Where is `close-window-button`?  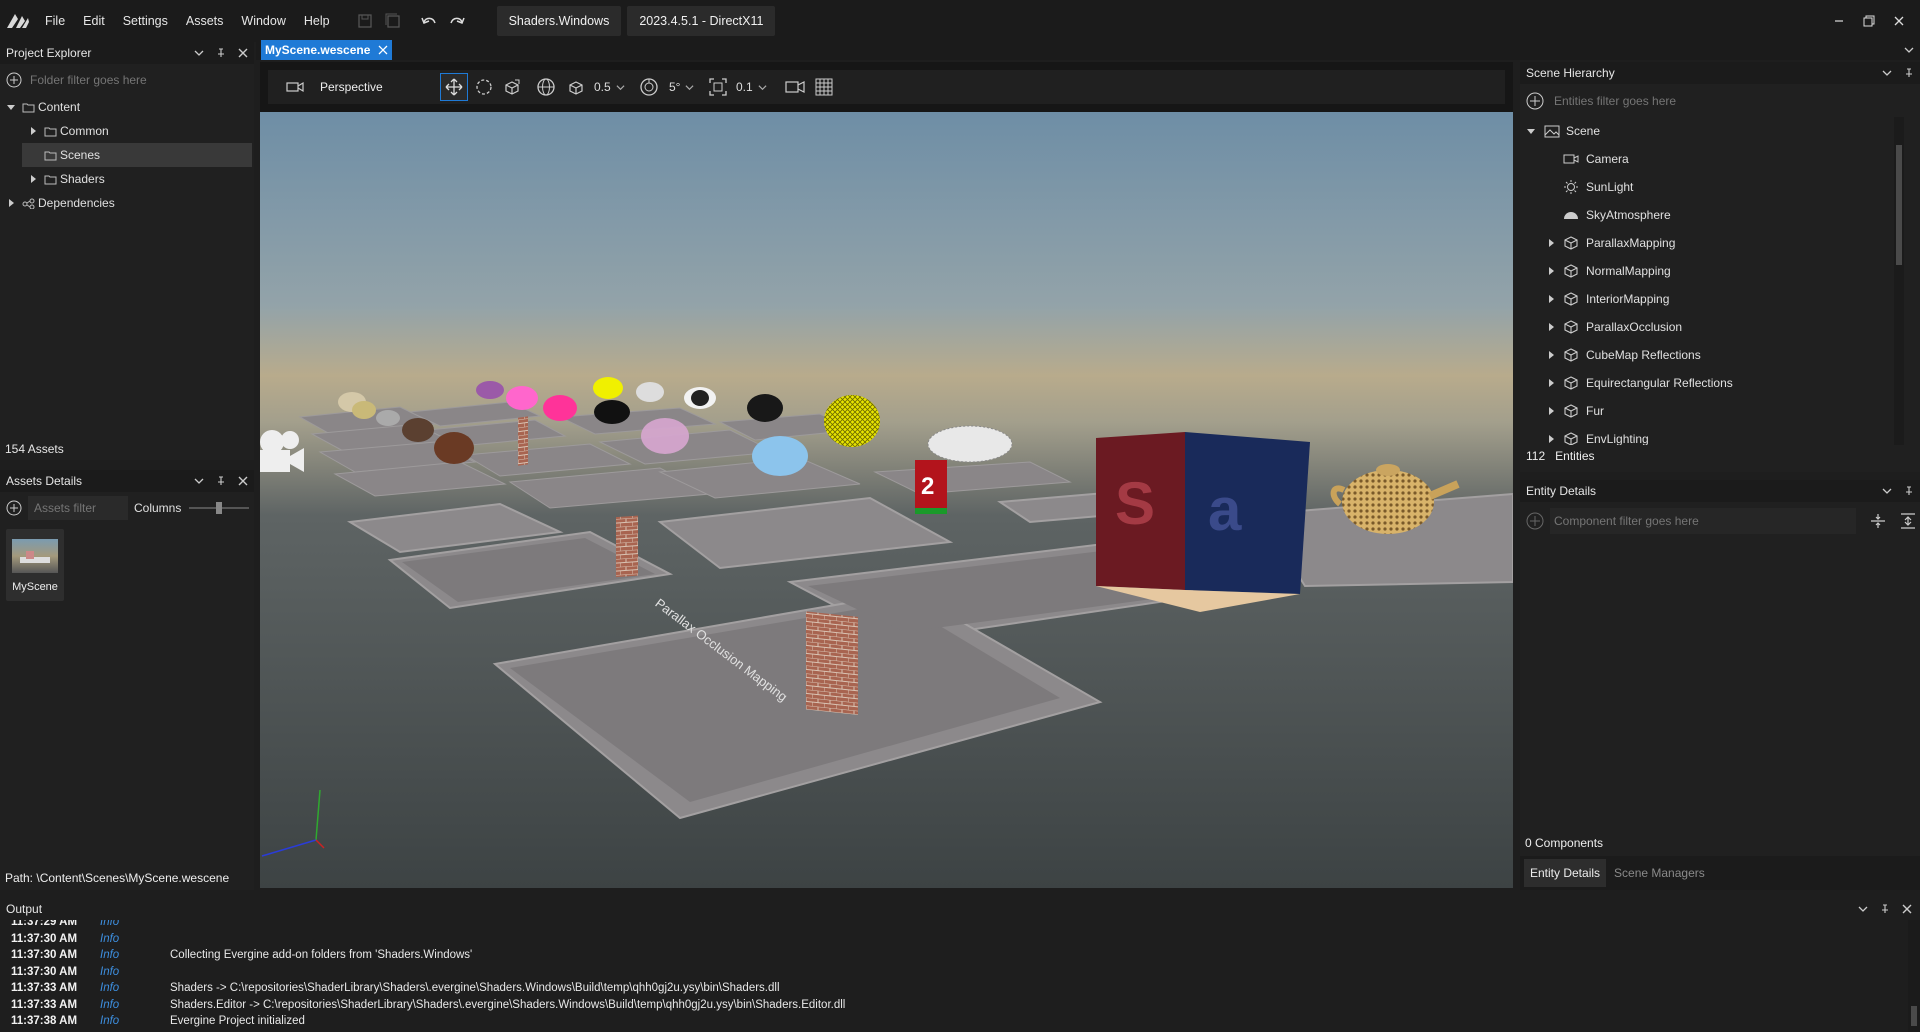
close-window-button is located at coordinates (1899, 21).